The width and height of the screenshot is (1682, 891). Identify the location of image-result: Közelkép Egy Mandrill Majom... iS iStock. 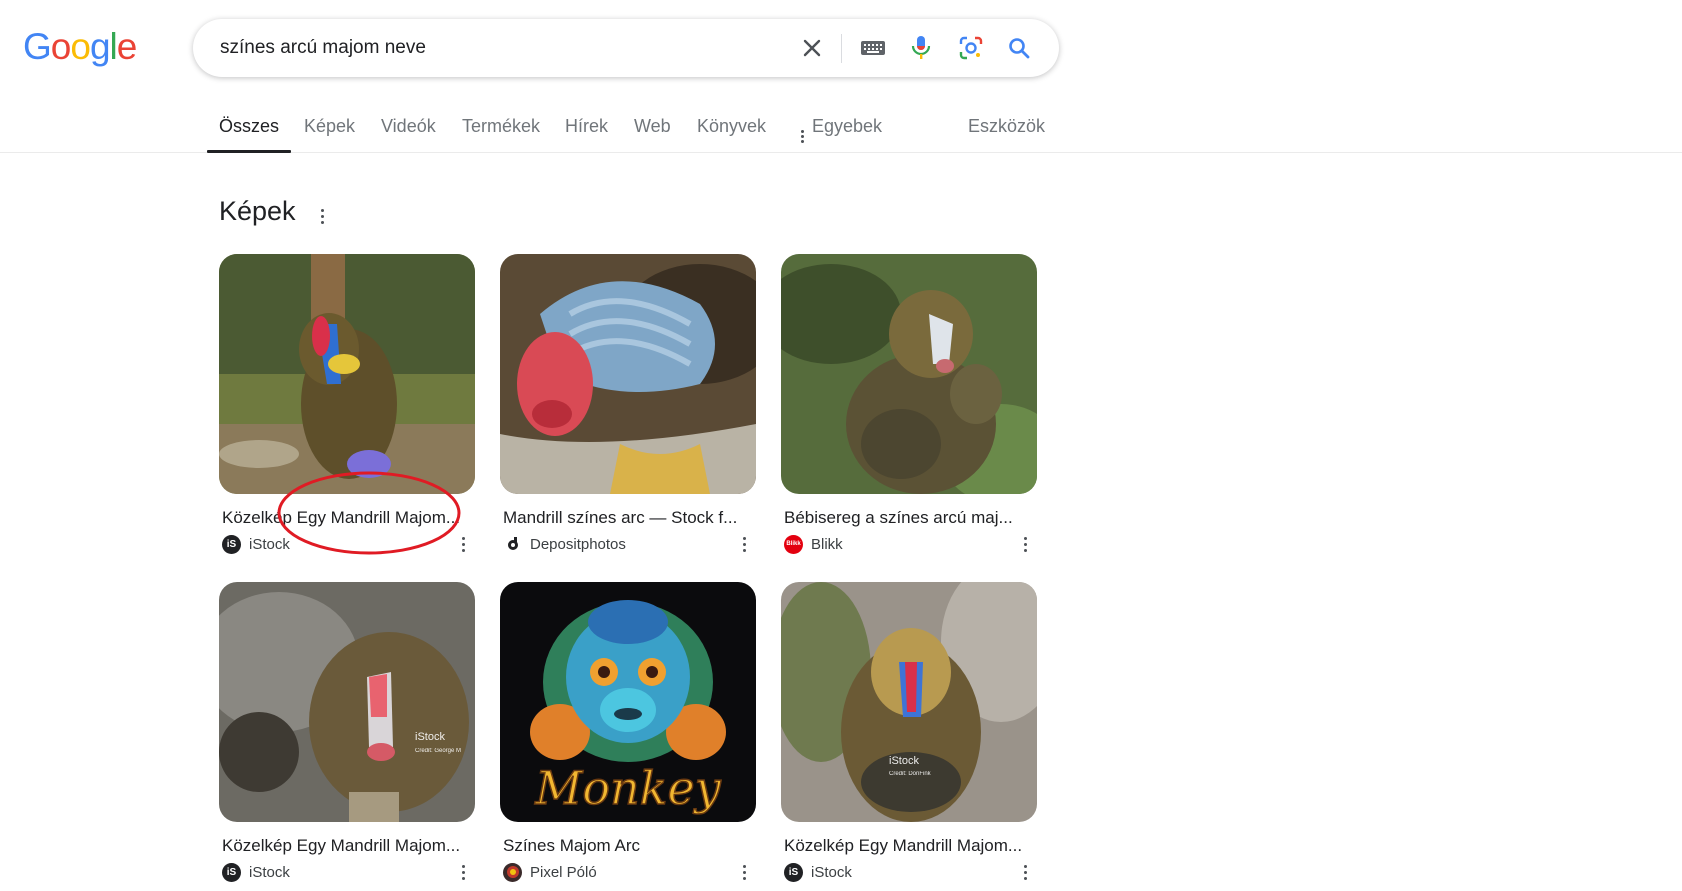
(347, 404).